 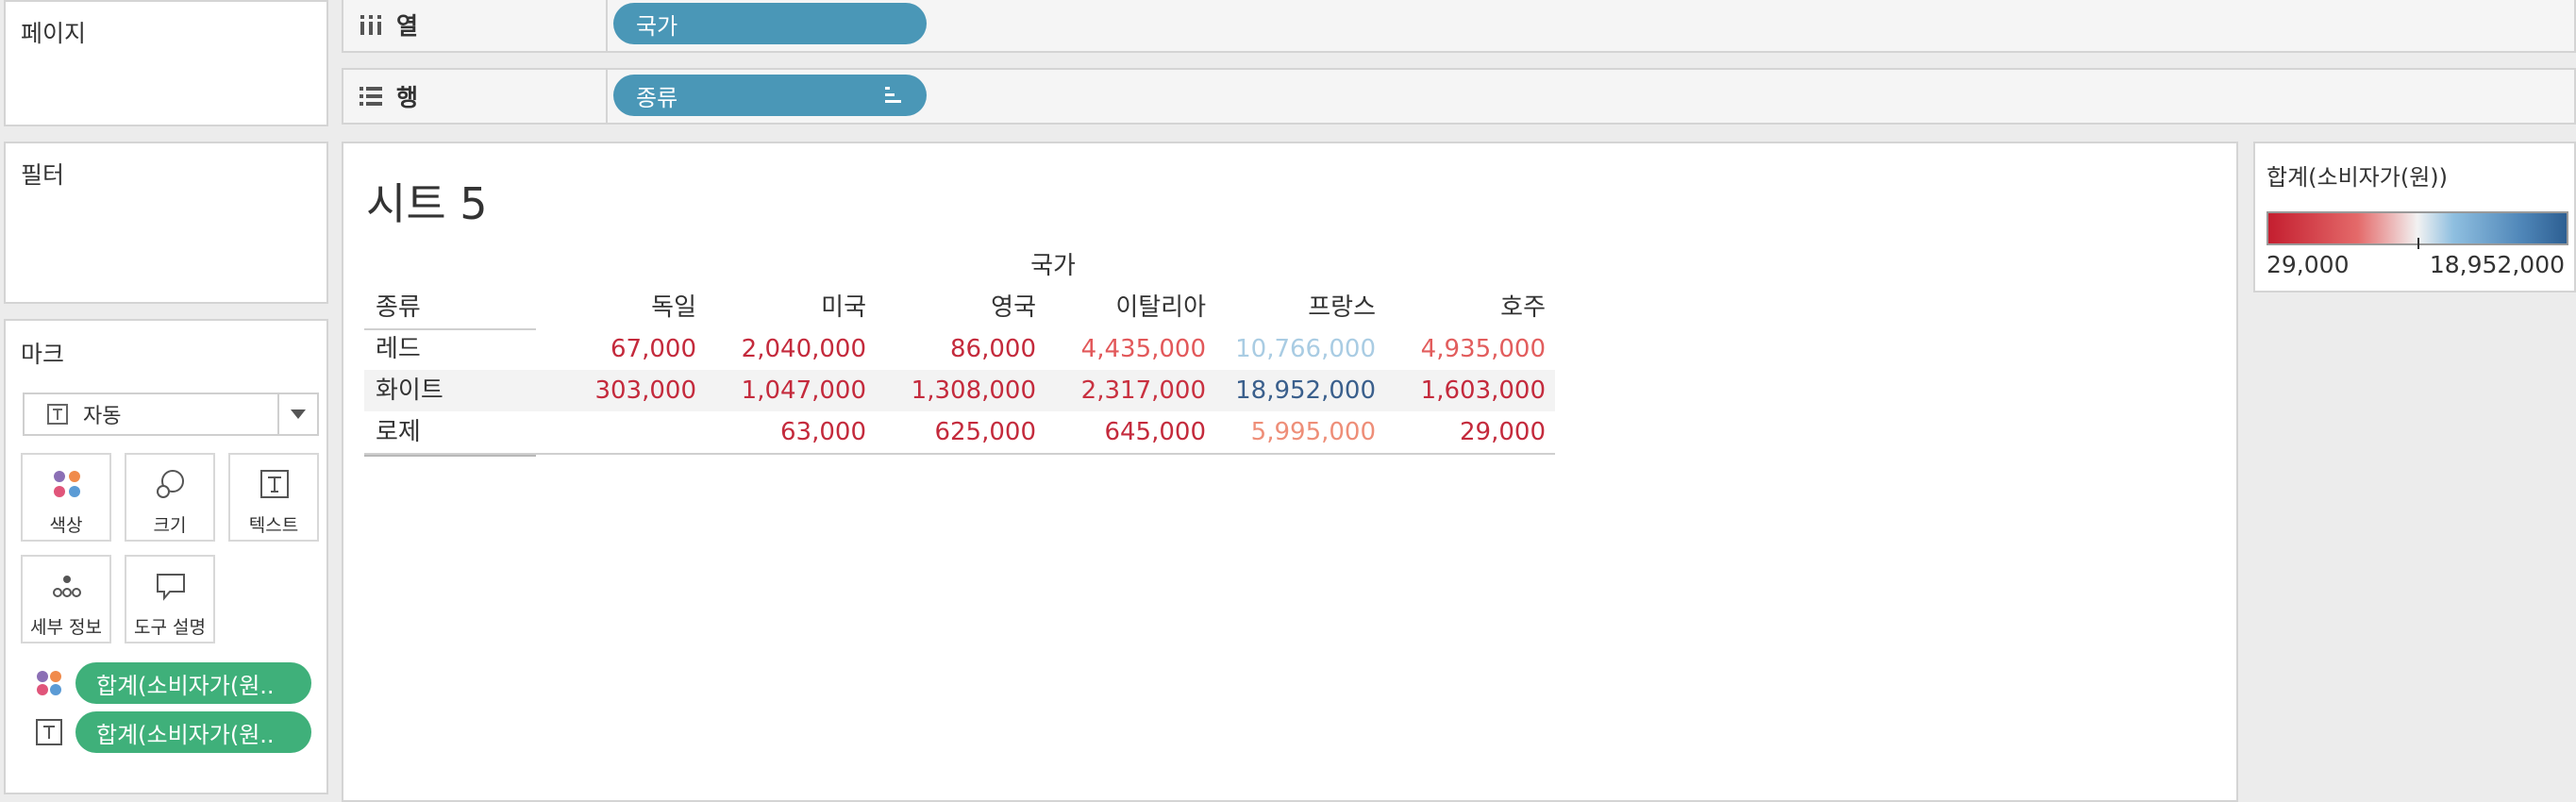 I want to click on detail-button: 세부 정보, so click(x=66, y=599).